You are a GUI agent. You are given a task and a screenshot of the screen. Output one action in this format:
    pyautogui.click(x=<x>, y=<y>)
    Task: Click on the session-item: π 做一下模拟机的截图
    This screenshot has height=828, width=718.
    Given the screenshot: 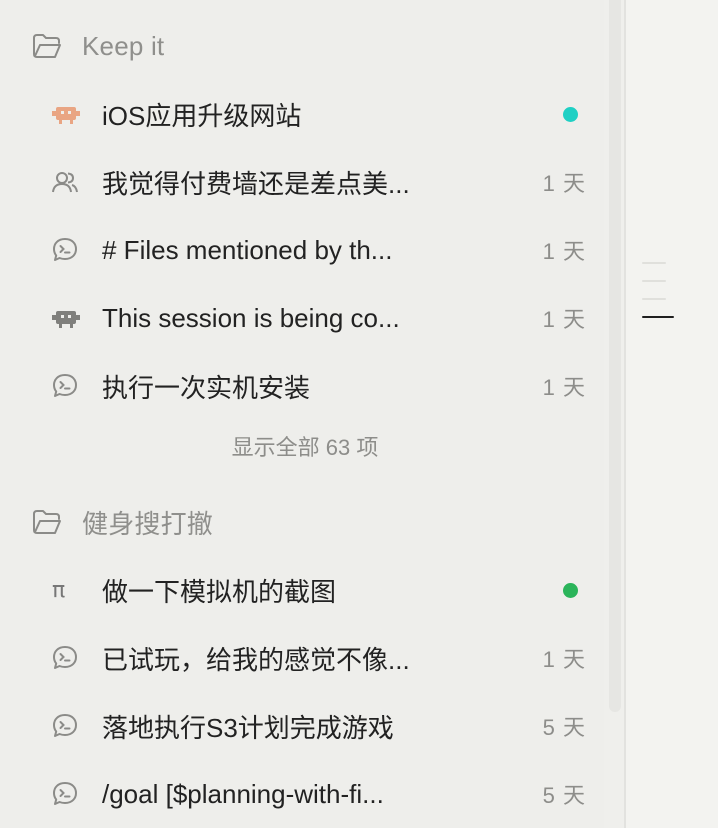 What is the action you would take?
    pyautogui.click(x=320, y=590)
    